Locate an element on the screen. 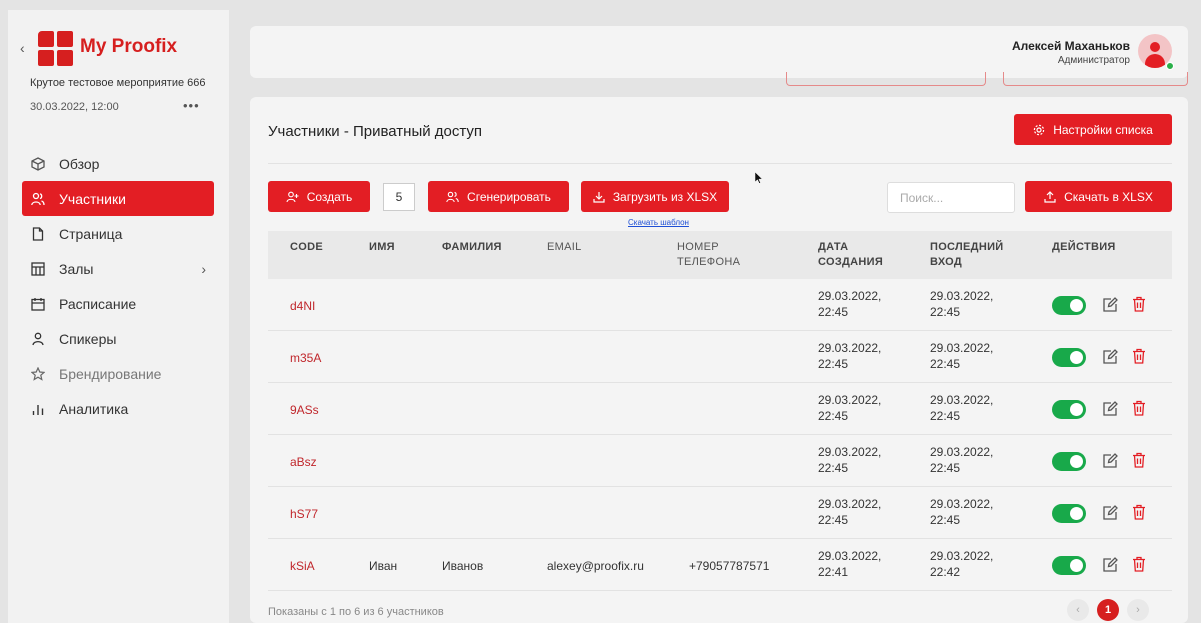 This screenshot has height=623, width=1201. column-header-last-name: ФАМИЛИЯ is located at coordinates (472, 247).